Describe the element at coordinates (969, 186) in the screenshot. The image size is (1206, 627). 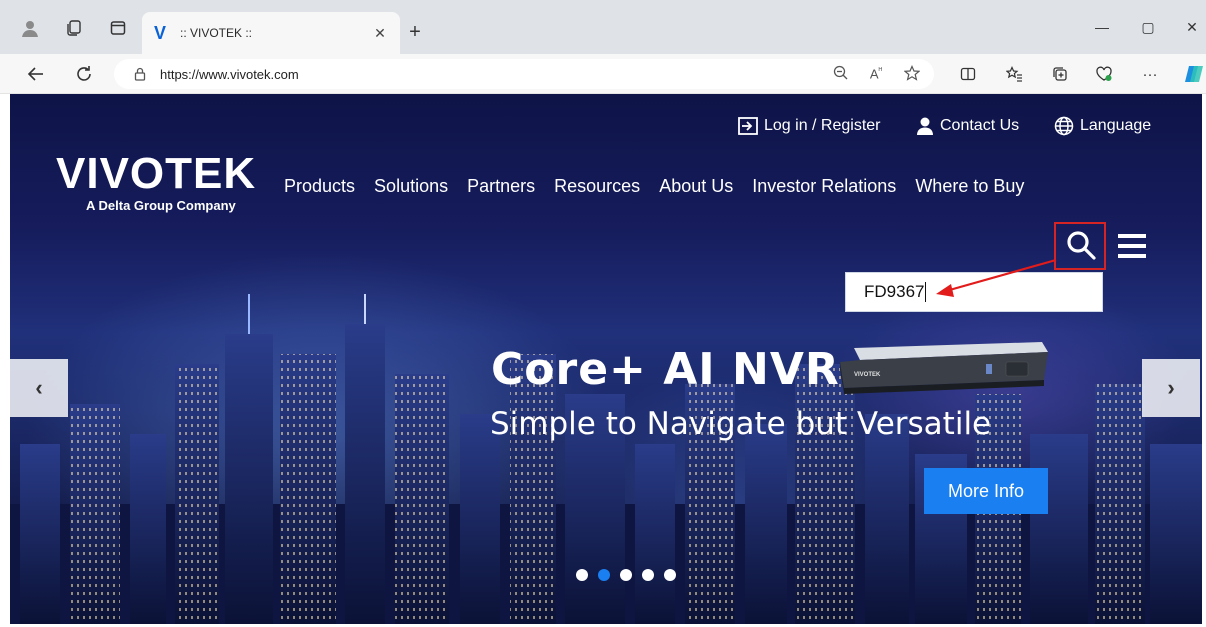
I see `nav-where-to-buy: Where to Buy` at that location.